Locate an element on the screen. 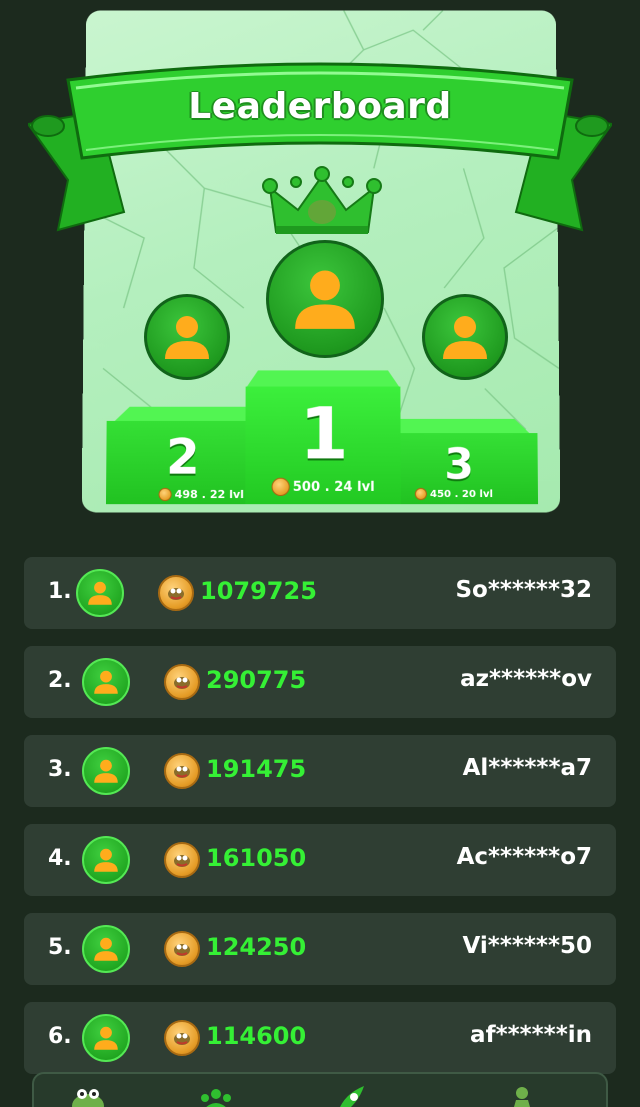 The width and height of the screenshot is (640, 1107). row-score: 161050 is located at coordinates (256, 858).